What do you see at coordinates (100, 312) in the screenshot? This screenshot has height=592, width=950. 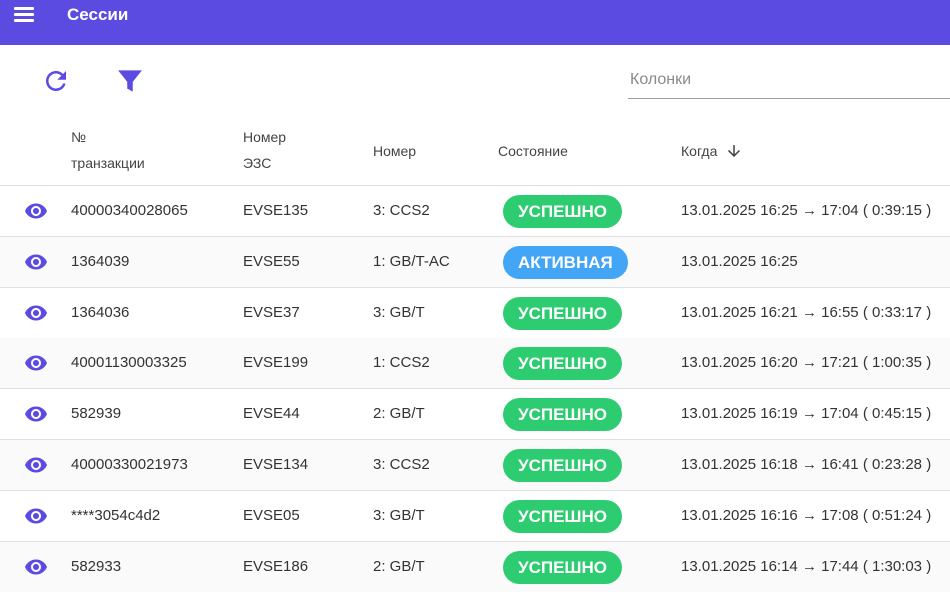 I see `transaction-number: 1364036` at bounding box center [100, 312].